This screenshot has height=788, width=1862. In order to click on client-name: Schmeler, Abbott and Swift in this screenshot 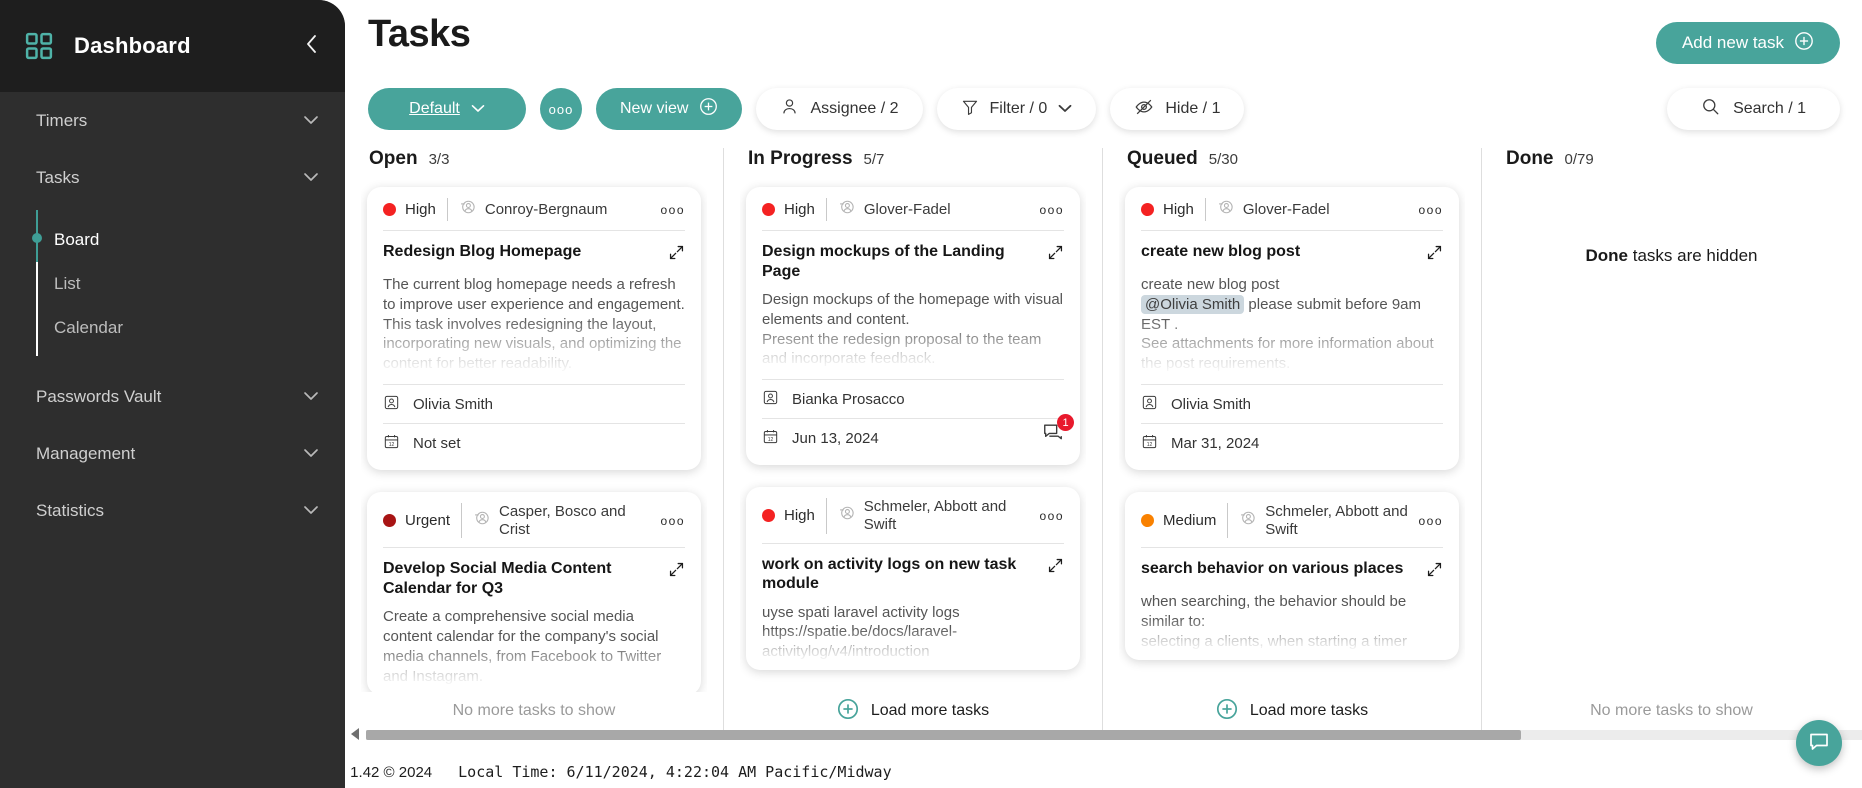, I will do `click(1336, 520)`.